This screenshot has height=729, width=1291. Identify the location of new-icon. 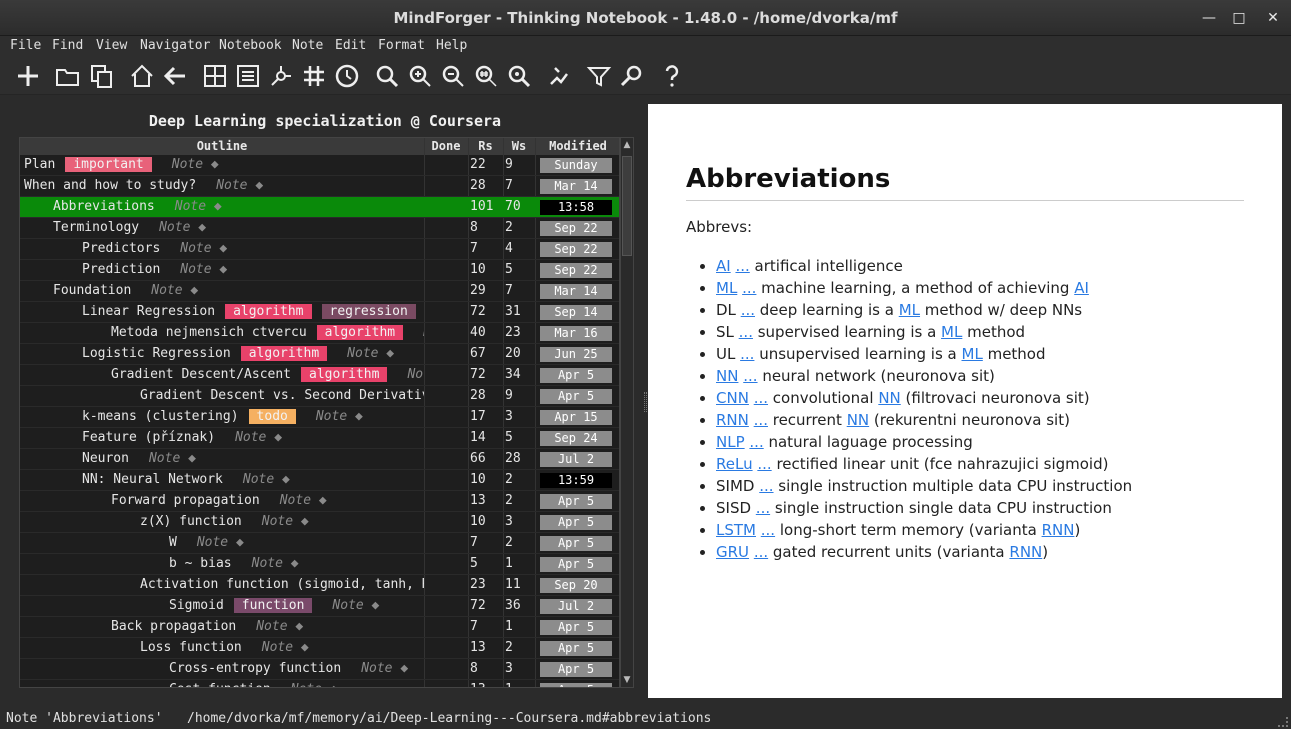
(28, 76).